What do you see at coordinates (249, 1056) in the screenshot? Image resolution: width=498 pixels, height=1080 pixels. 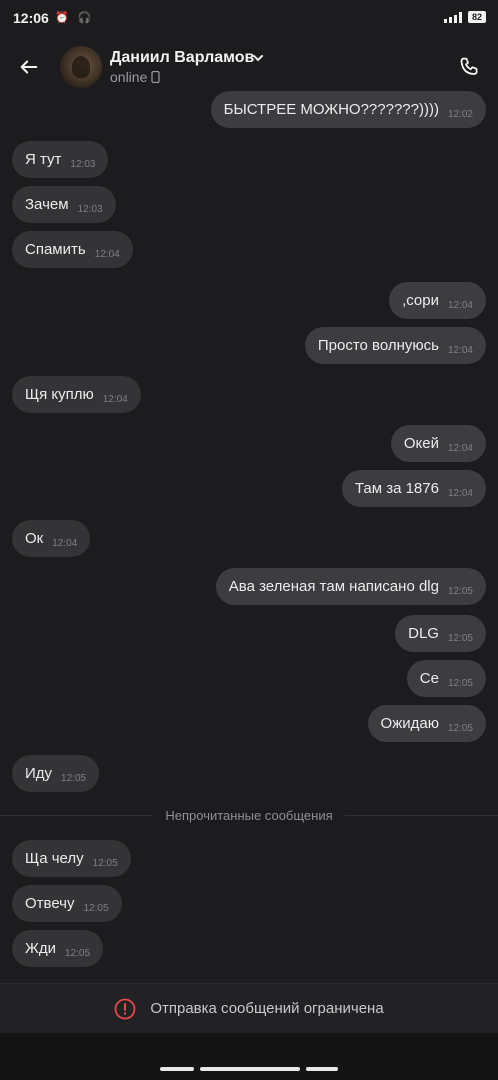 I see `system-nav-bar` at bounding box center [249, 1056].